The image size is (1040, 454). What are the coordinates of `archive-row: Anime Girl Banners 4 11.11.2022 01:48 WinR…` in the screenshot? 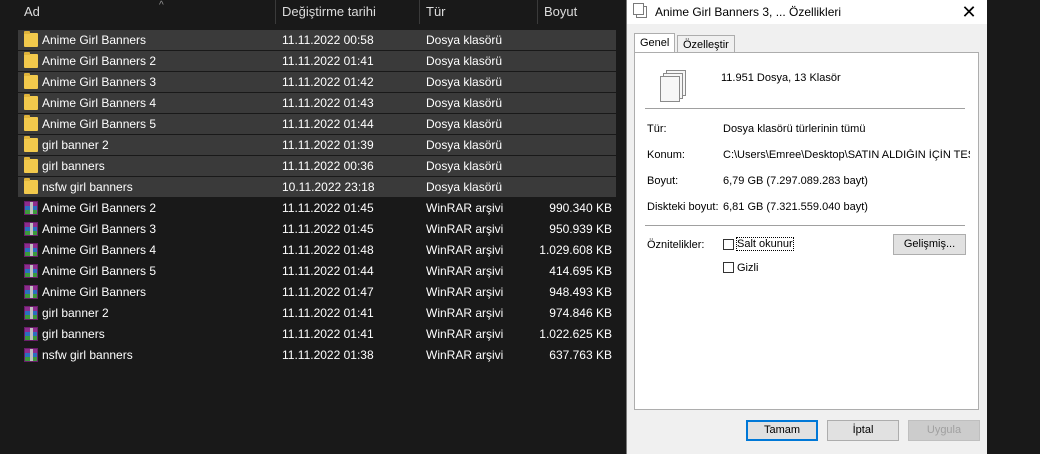 It's located at (317, 250).